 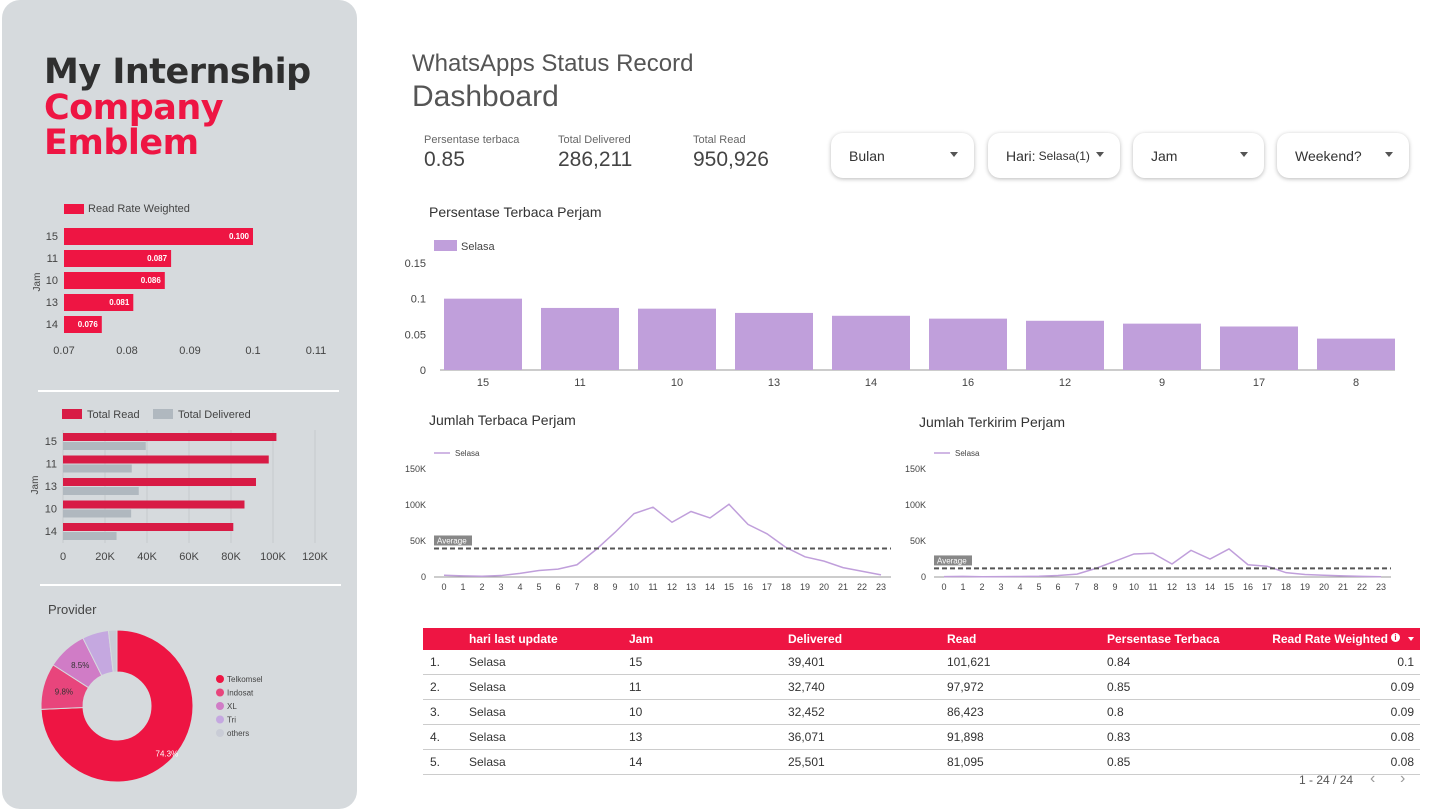 What do you see at coordinates (1330, 639) in the screenshot?
I see `col-read-rate: Read Rate Weighted` at bounding box center [1330, 639].